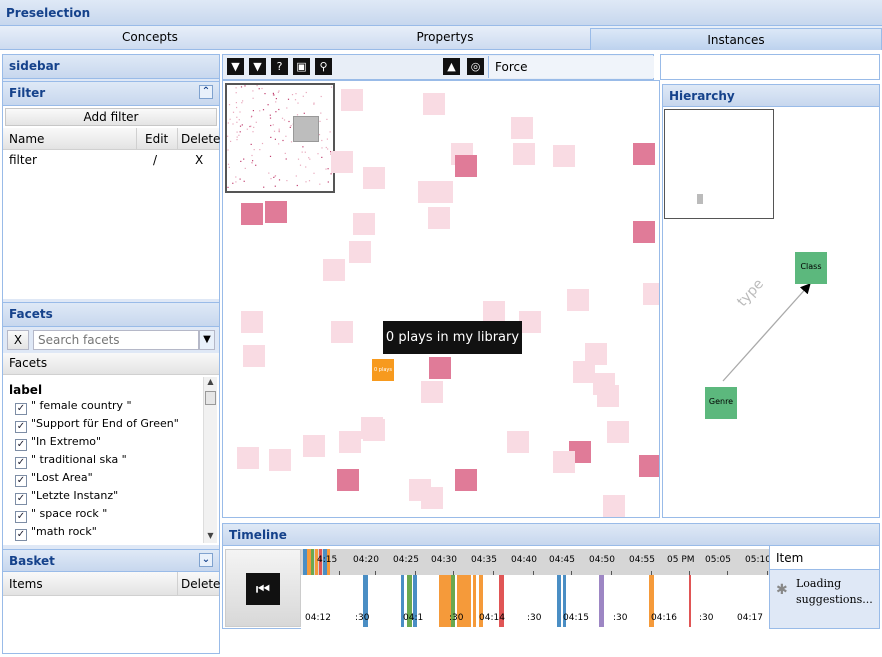 The image size is (882, 657). I want to click on chevron-down-icon: ▼, so click(207, 340).